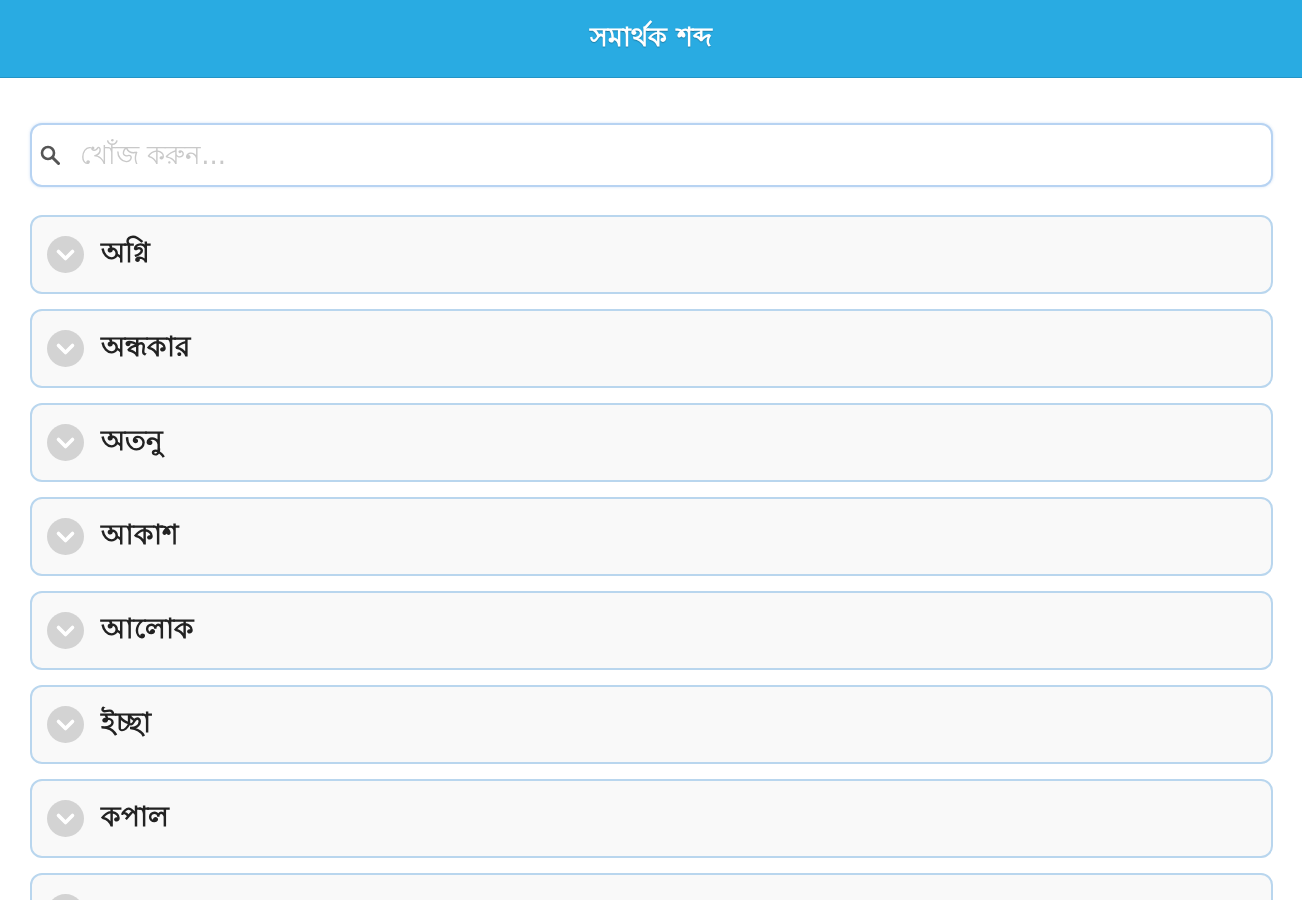 The image size is (1302, 900). I want to click on word-item: আকাশ, so click(651, 536).